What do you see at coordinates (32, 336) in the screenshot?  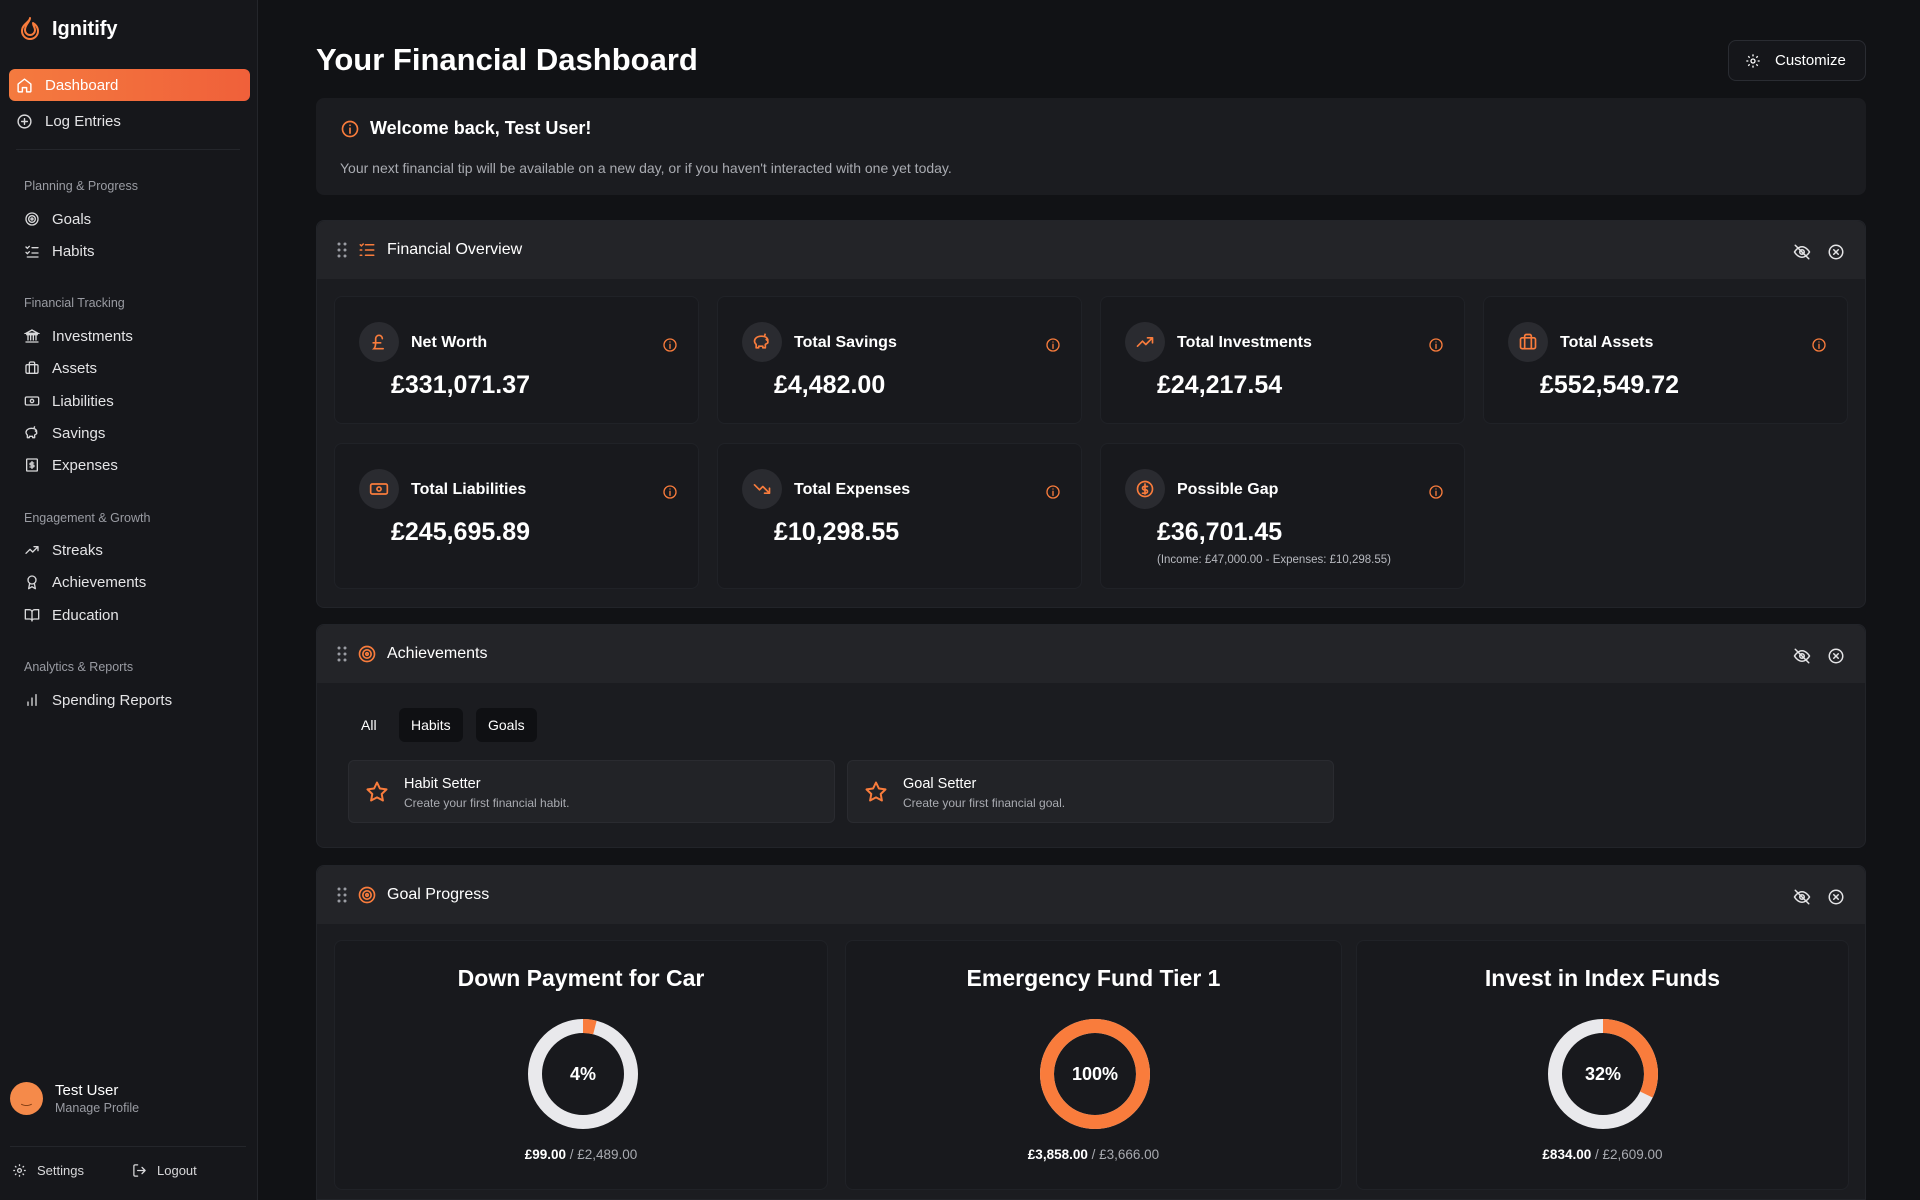 I see `bank-icon` at bounding box center [32, 336].